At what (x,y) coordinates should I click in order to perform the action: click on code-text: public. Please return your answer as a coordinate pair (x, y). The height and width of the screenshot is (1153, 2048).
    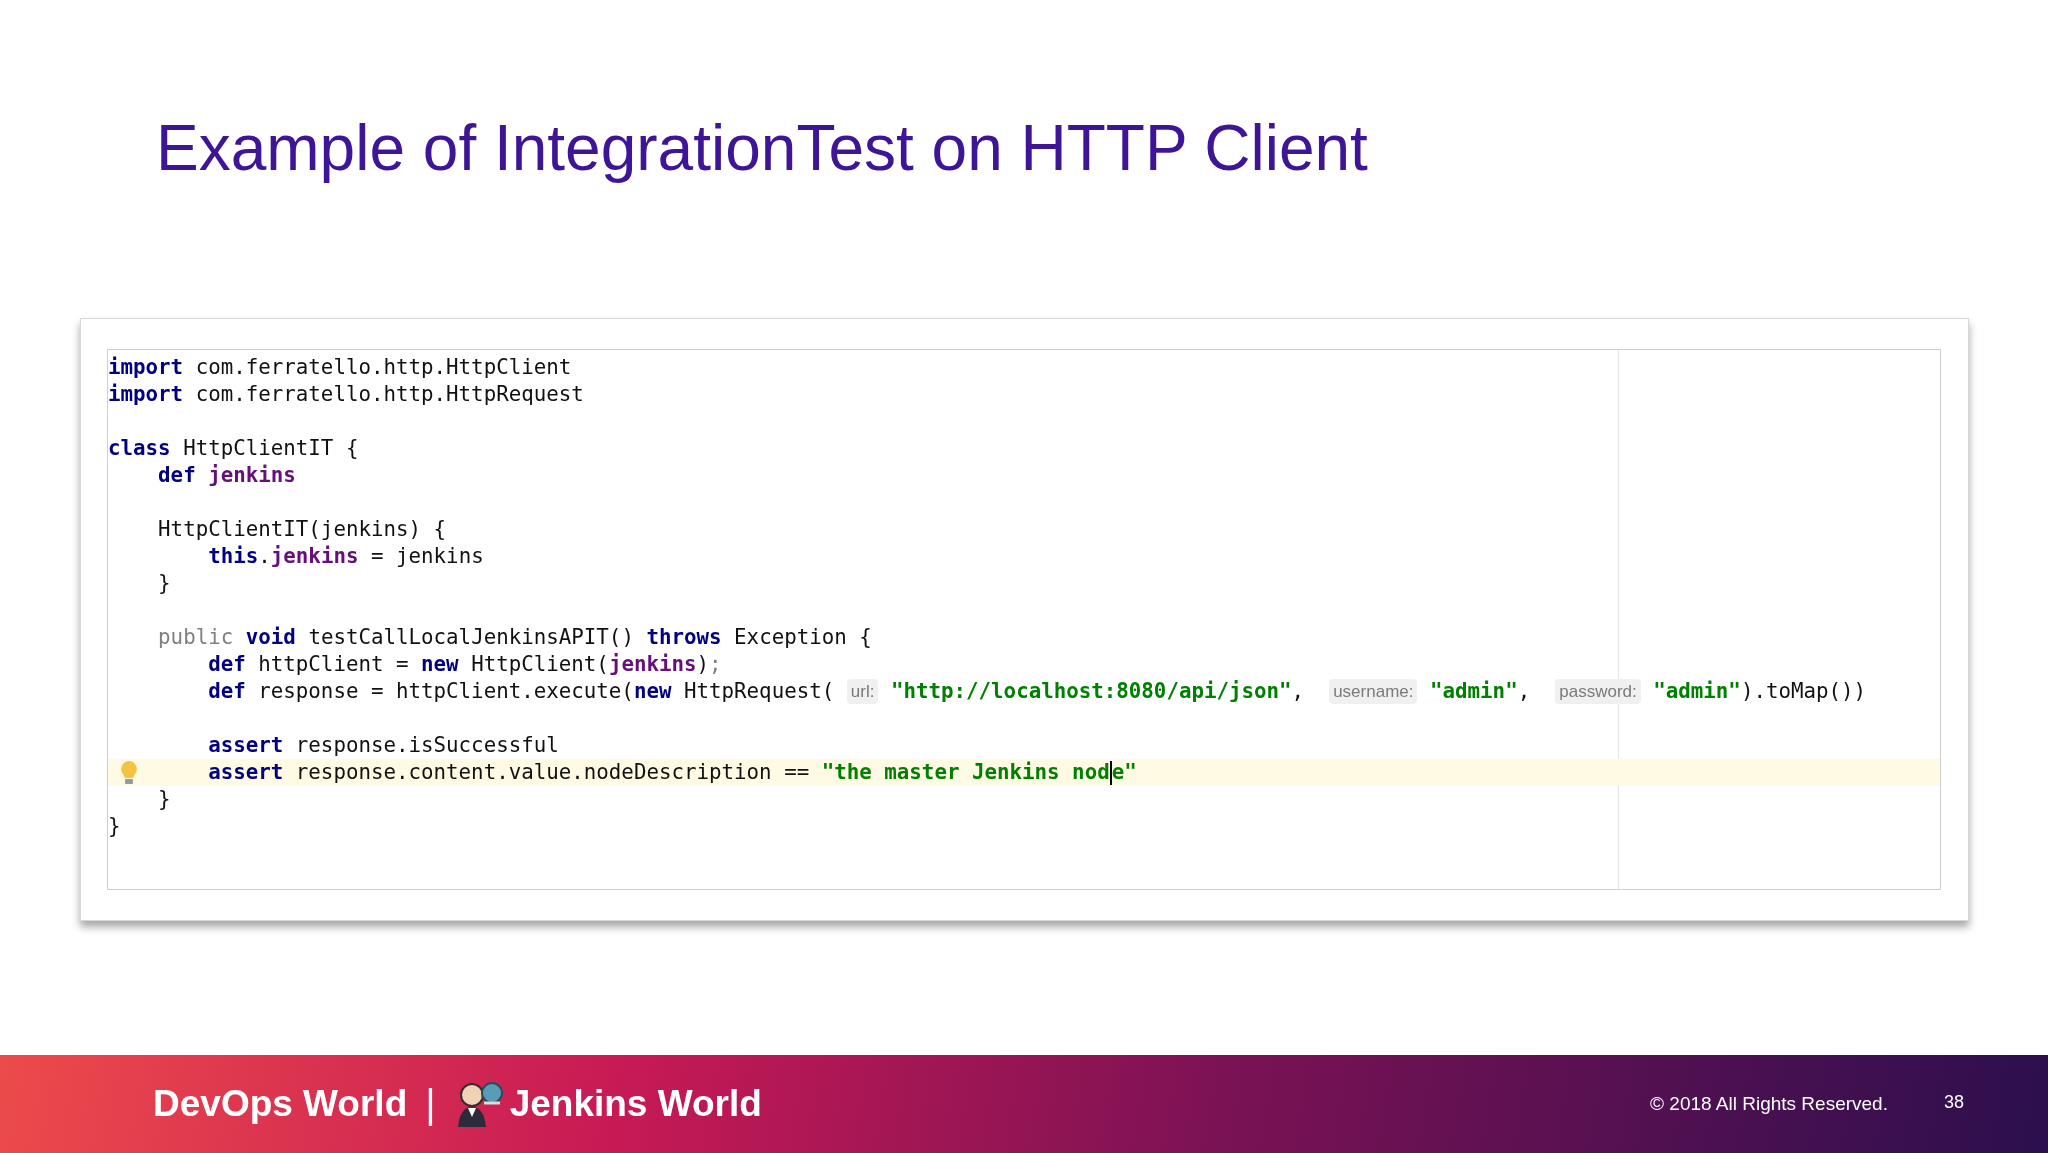
    Looking at the image, I should click on (196, 637).